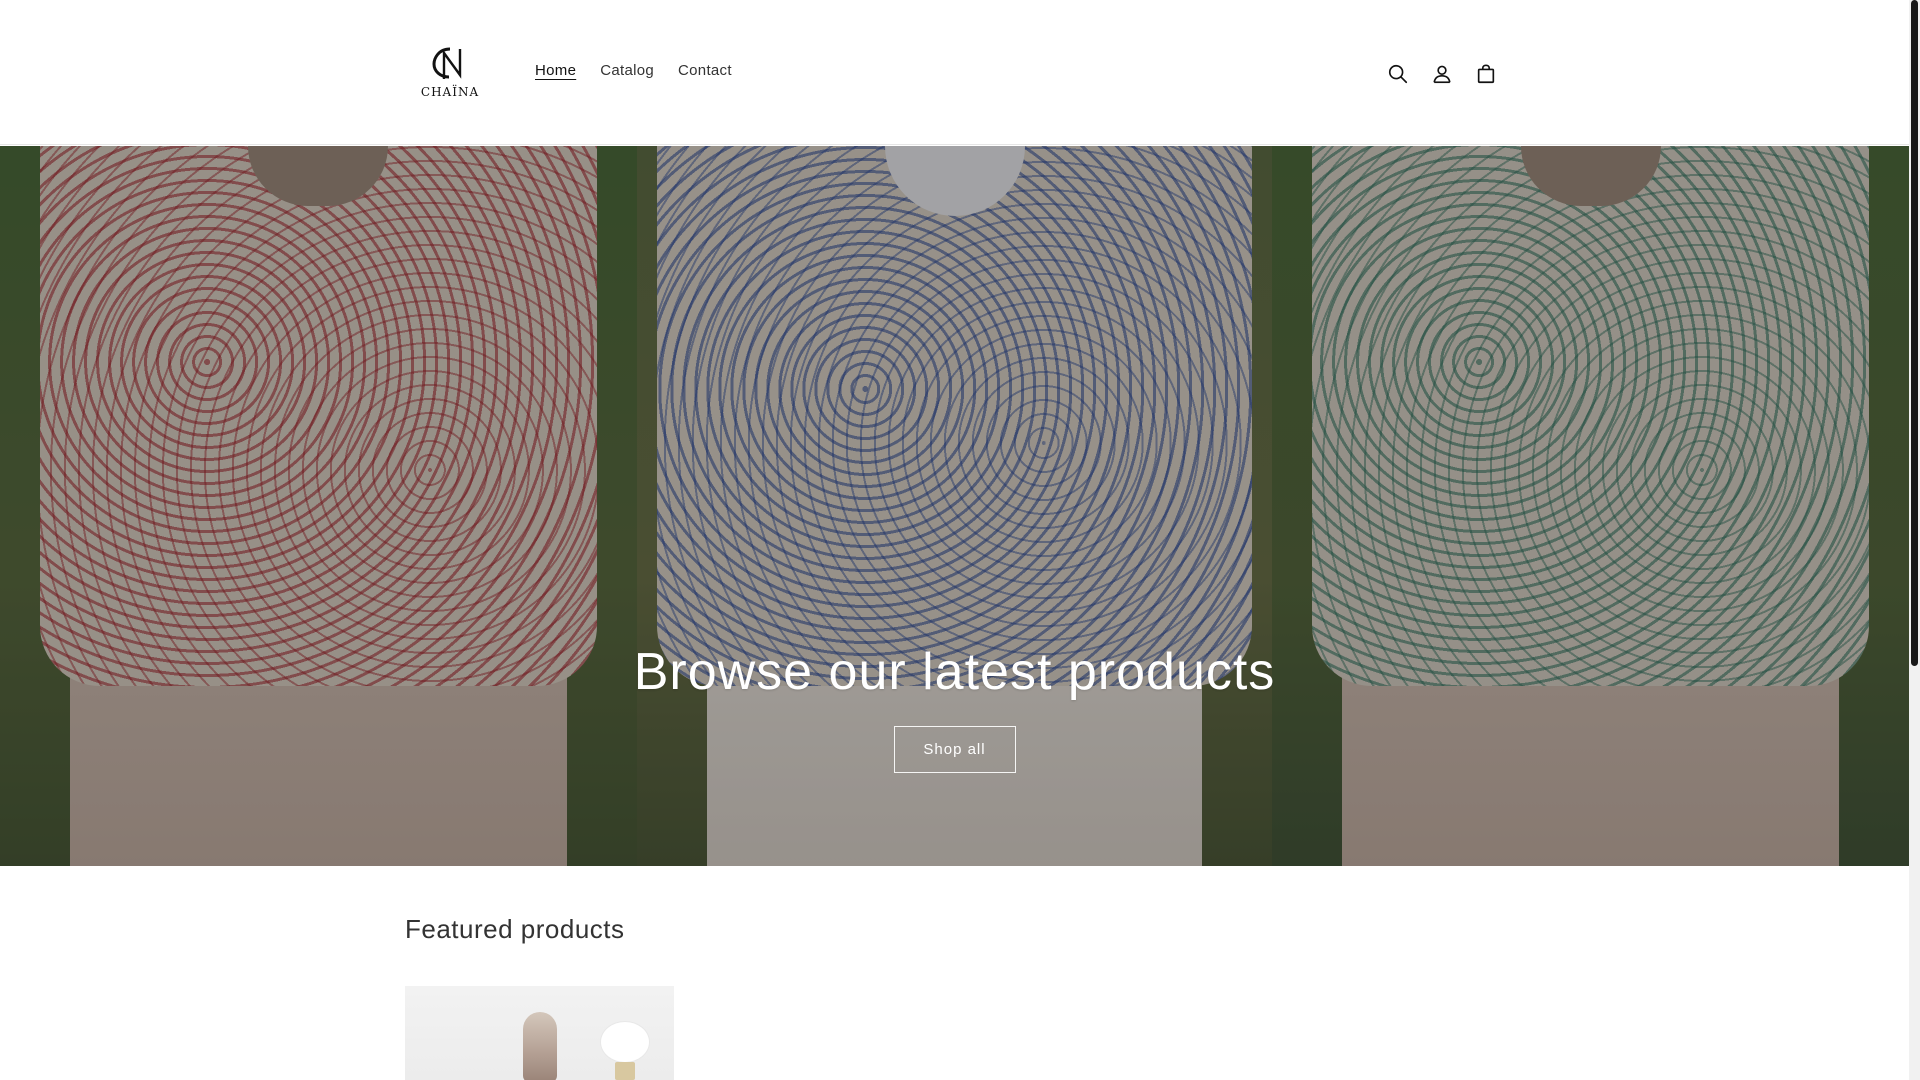 This screenshot has width=1920, height=1080. I want to click on site-header: CHAÏNA Home Catalog Contact, so click(954, 72).